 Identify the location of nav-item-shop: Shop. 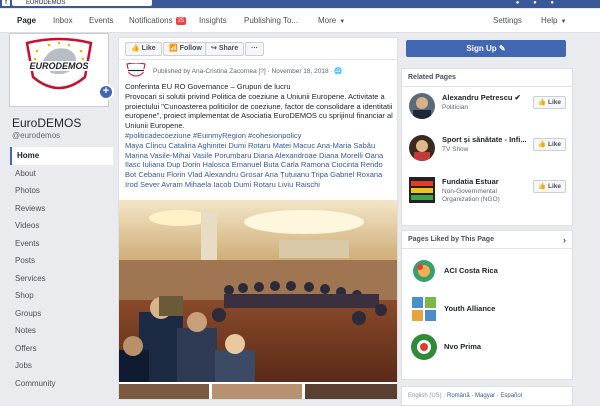
(61, 296).